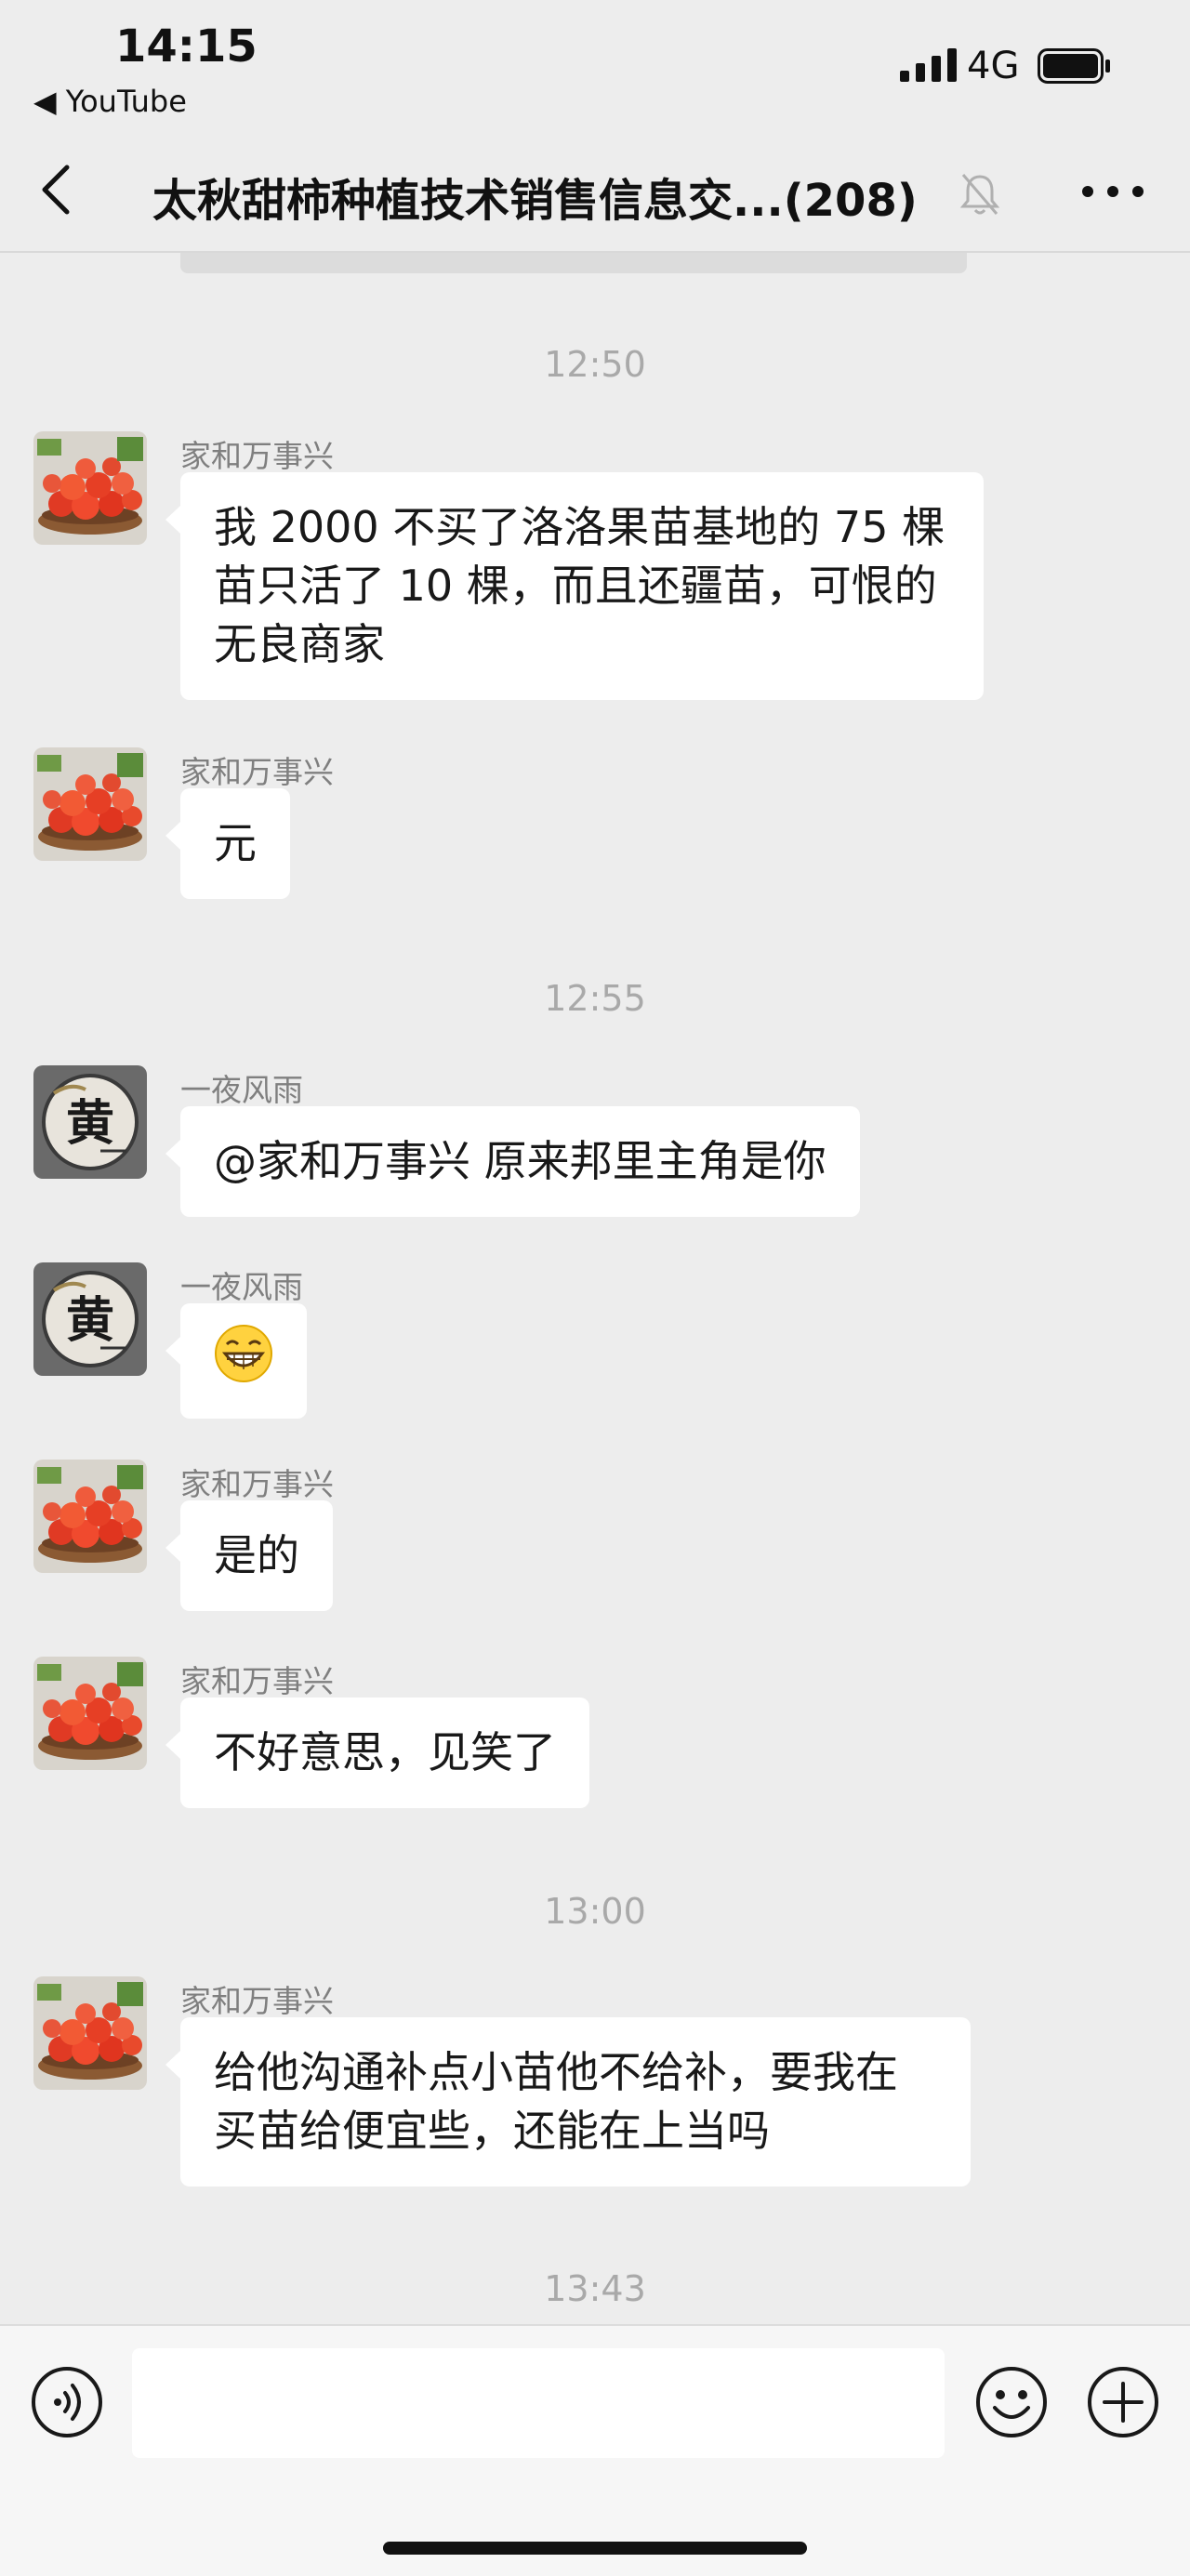  I want to click on message-input, so click(538, 2403).